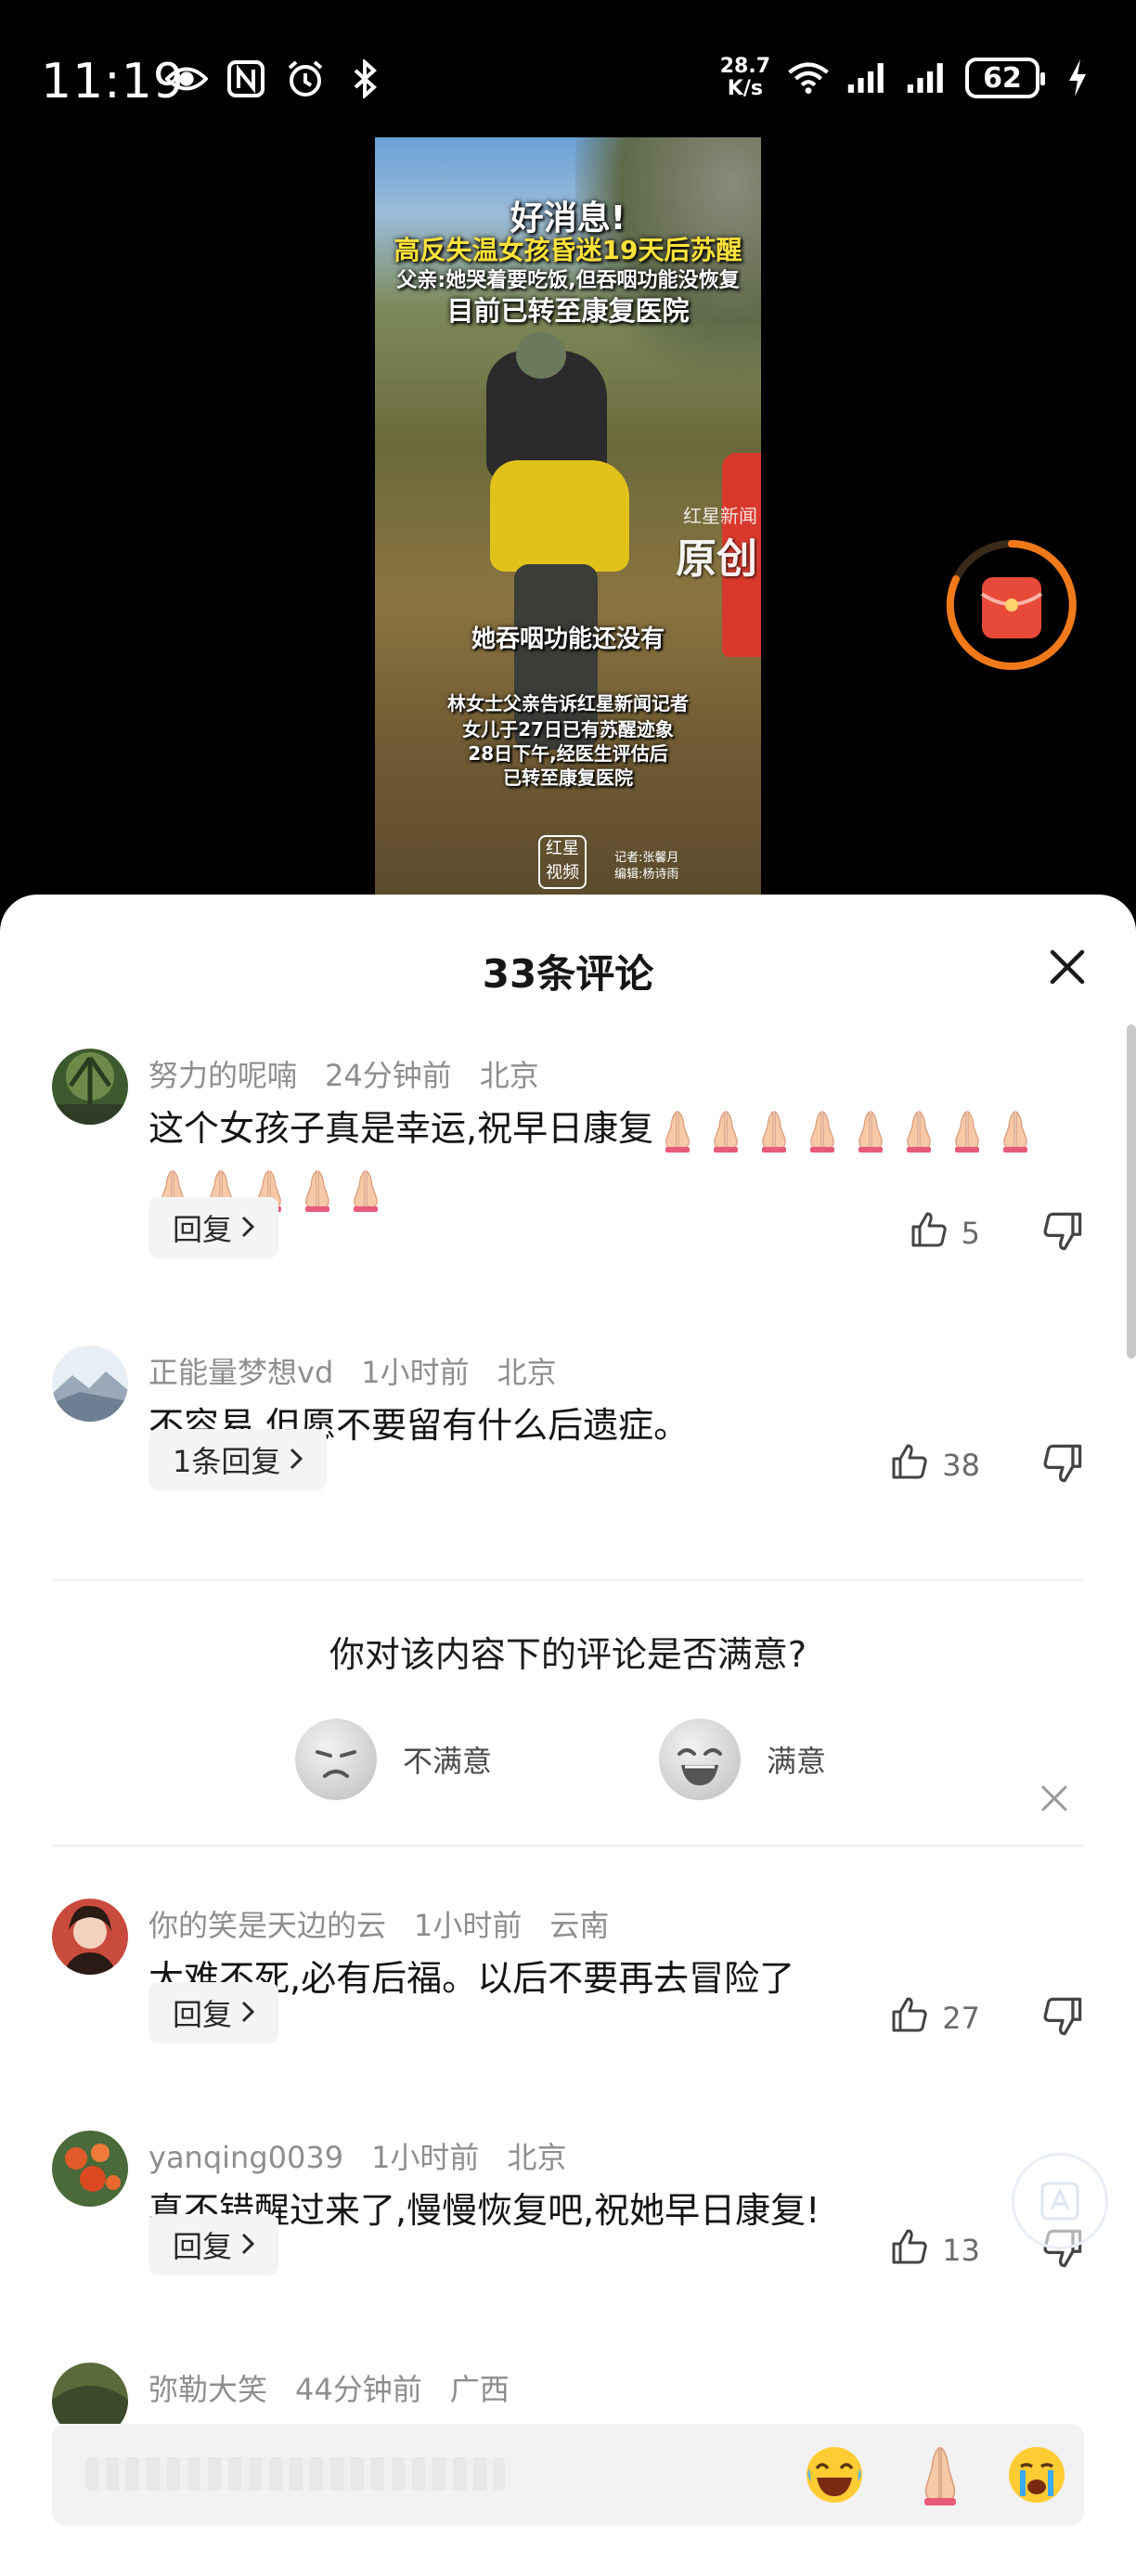 Image resolution: width=1136 pixels, height=2576 pixels. I want to click on video-headline-2: 高反失温女孩昏迷19天后苏醒, so click(568, 250).